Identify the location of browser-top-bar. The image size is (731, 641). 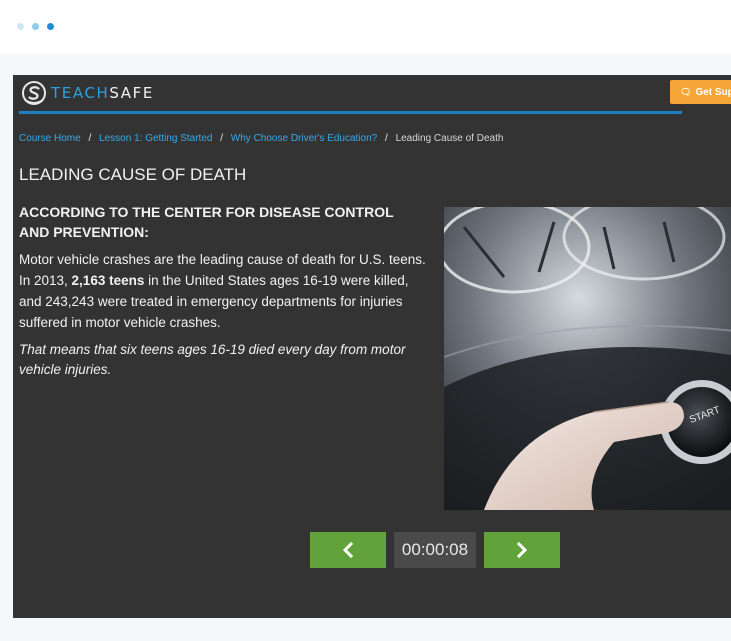
(365, 27).